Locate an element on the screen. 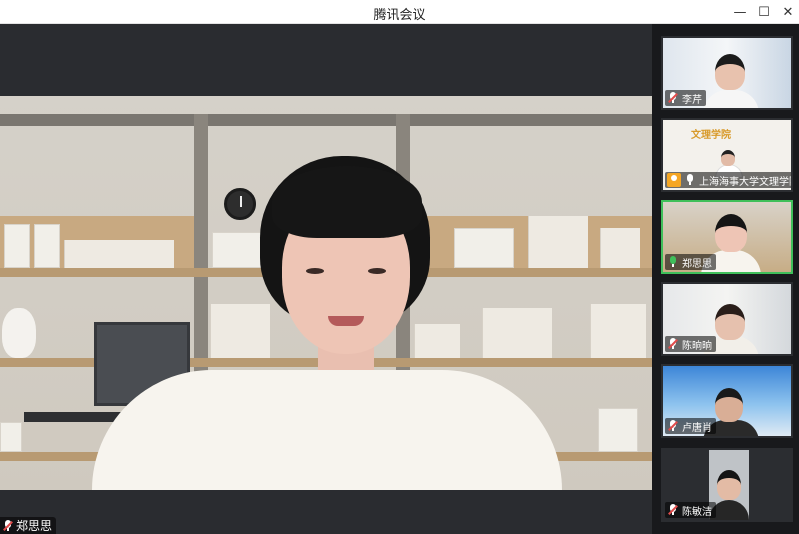 The height and width of the screenshot is (534, 799). participant-tile: 陈晌晌 is located at coordinates (727, 319).